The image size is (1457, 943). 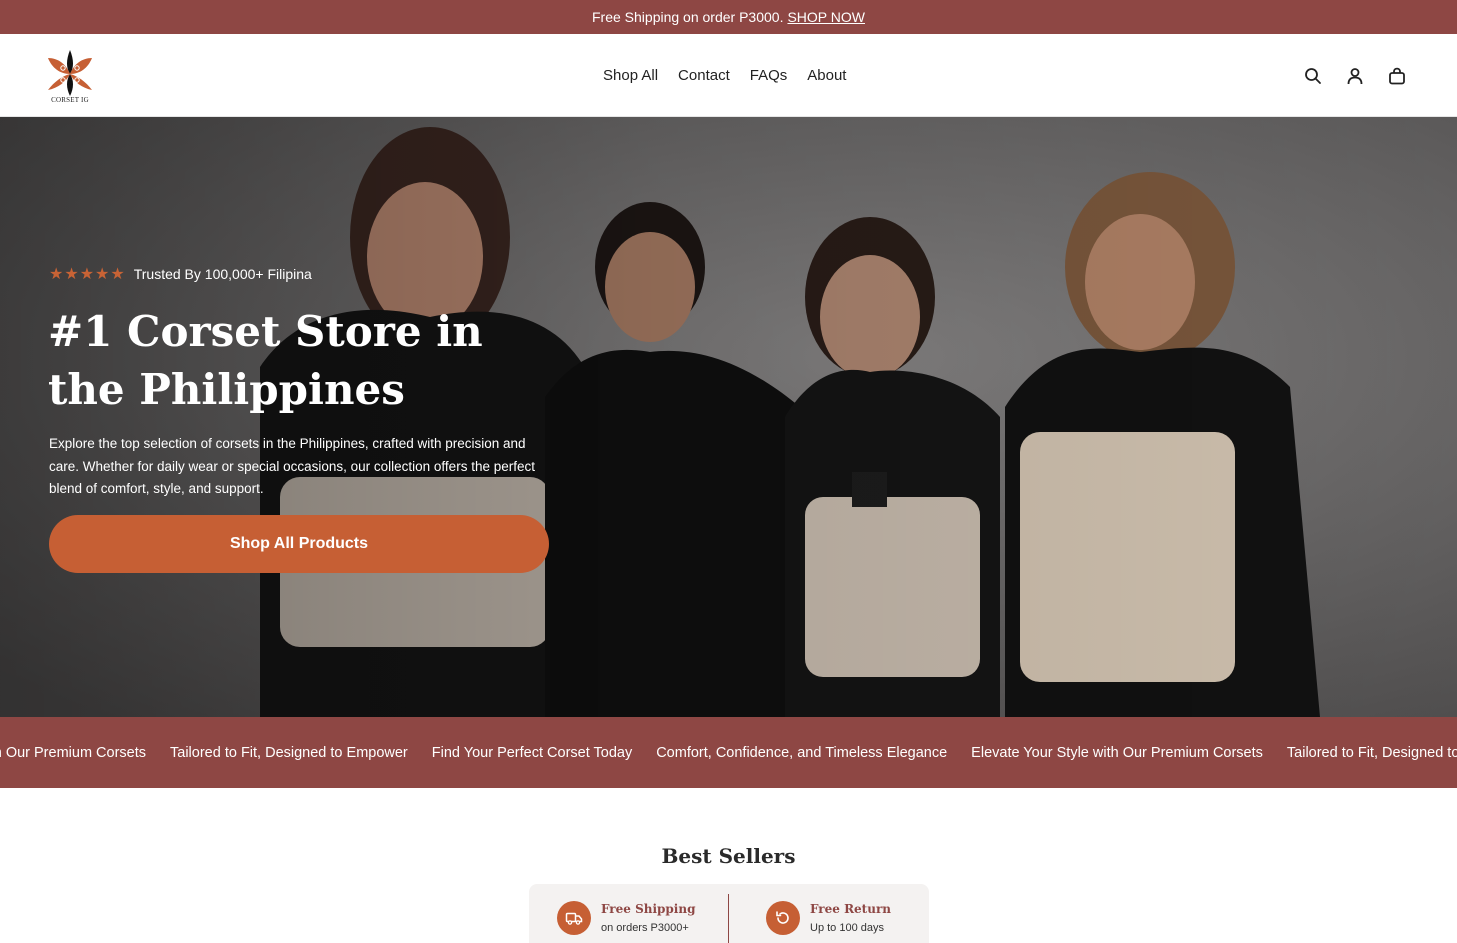 What do you see at coordinates (299, 544) in the screenshot?
I see `shop-all-products-button: Shop All Products` at bounding box center [299, 544].